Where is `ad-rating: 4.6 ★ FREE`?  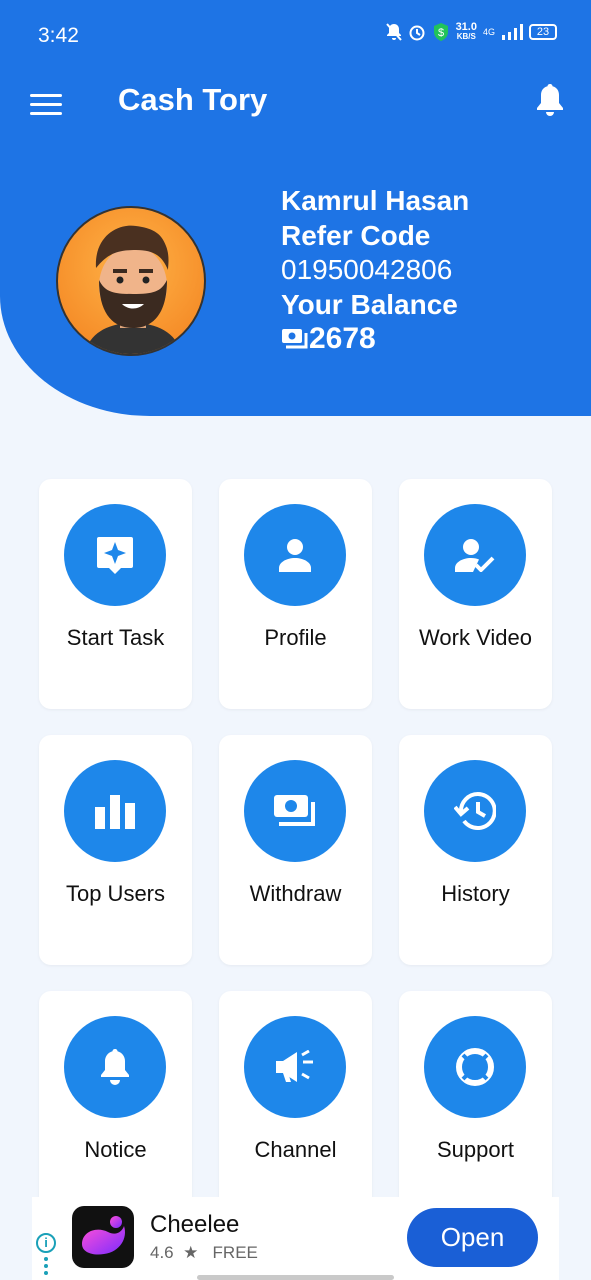
ad-rating: 4.6 ★ FREE is located at coordinates (204, 1252).